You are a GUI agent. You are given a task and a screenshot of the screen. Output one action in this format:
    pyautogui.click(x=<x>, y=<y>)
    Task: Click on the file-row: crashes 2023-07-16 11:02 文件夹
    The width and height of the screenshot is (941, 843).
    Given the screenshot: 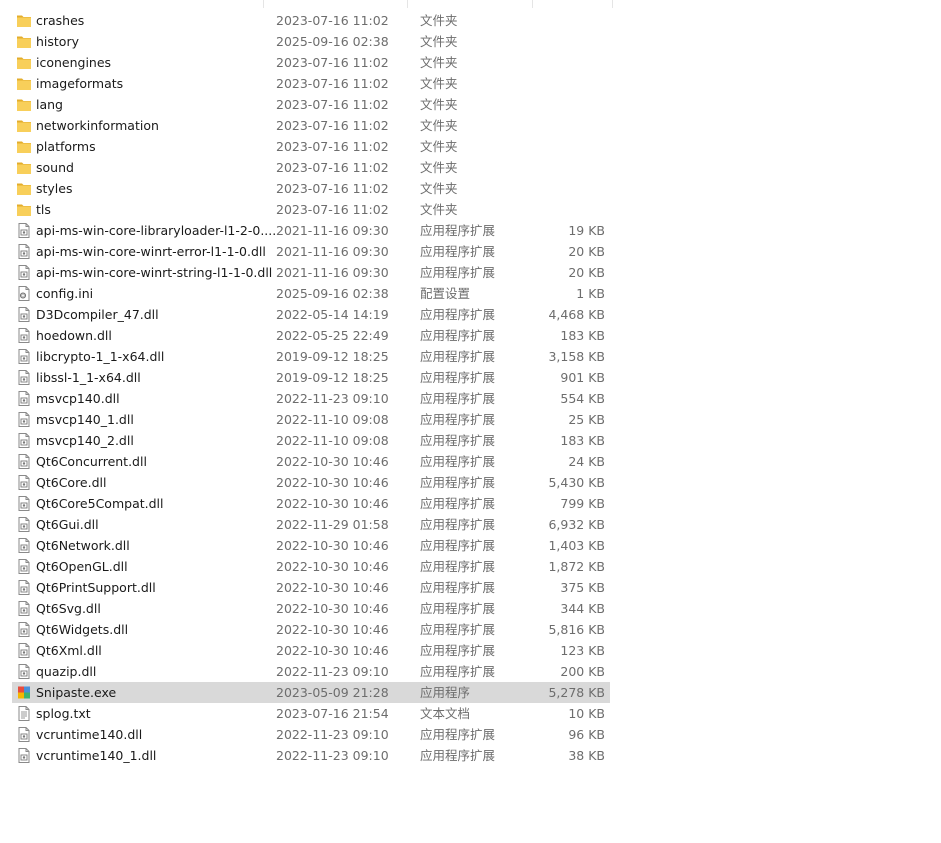 What is the action you would take?
    pyautogui.click(x=311, y=20)
    